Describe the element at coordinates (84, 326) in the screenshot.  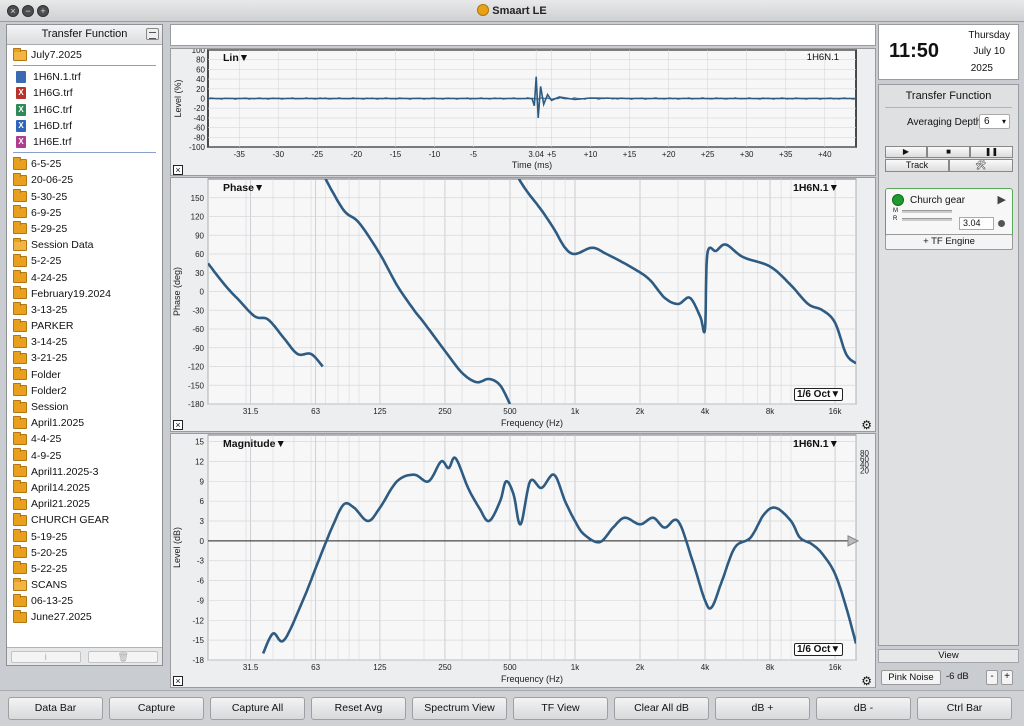
I see `folder-item: PARKER` at that location.